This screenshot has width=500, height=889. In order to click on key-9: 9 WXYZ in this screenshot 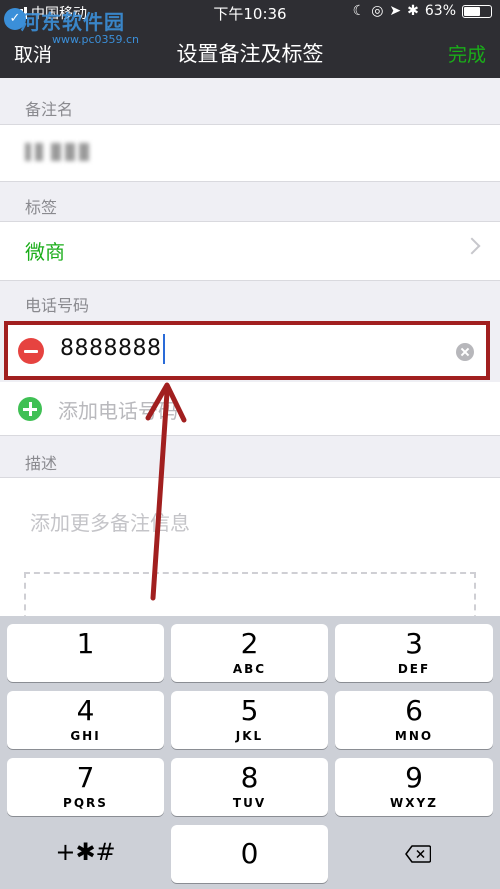, I will do `click(414, 787)`.